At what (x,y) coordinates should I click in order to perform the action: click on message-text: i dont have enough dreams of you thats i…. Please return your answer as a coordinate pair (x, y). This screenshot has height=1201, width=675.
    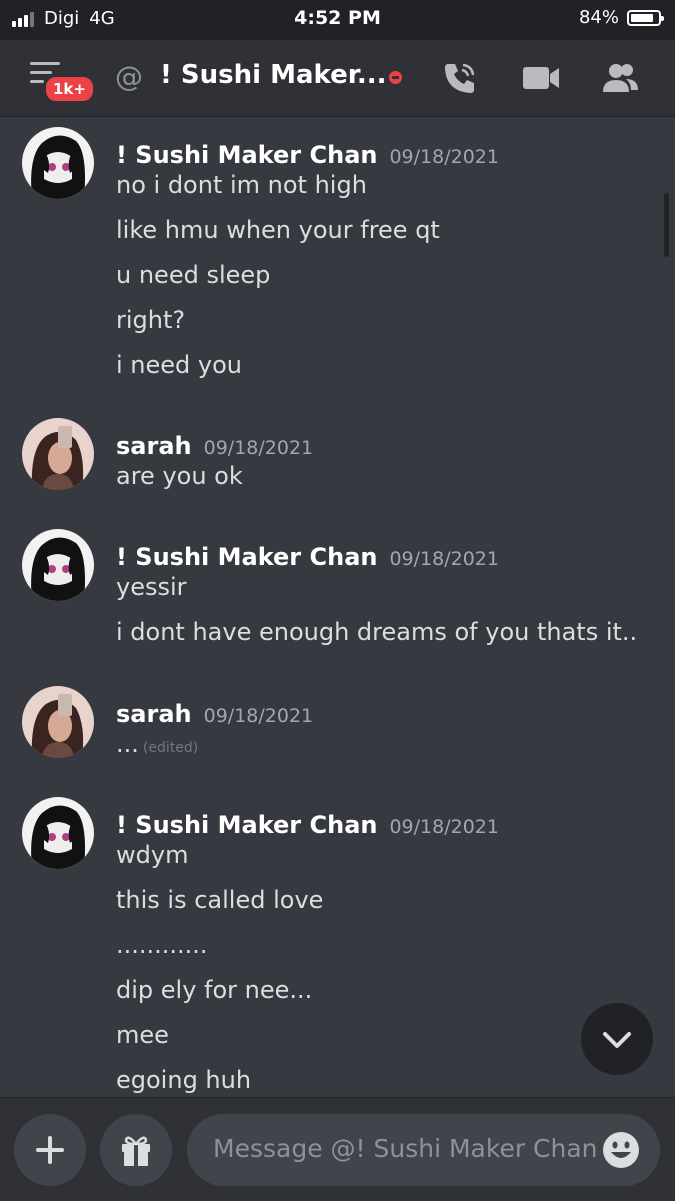
    Looking at the image, I should click on (376, 632).